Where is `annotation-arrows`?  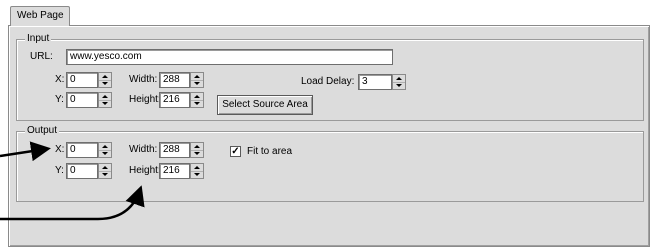
annotation-arrows is located at coordinates (72, 181).